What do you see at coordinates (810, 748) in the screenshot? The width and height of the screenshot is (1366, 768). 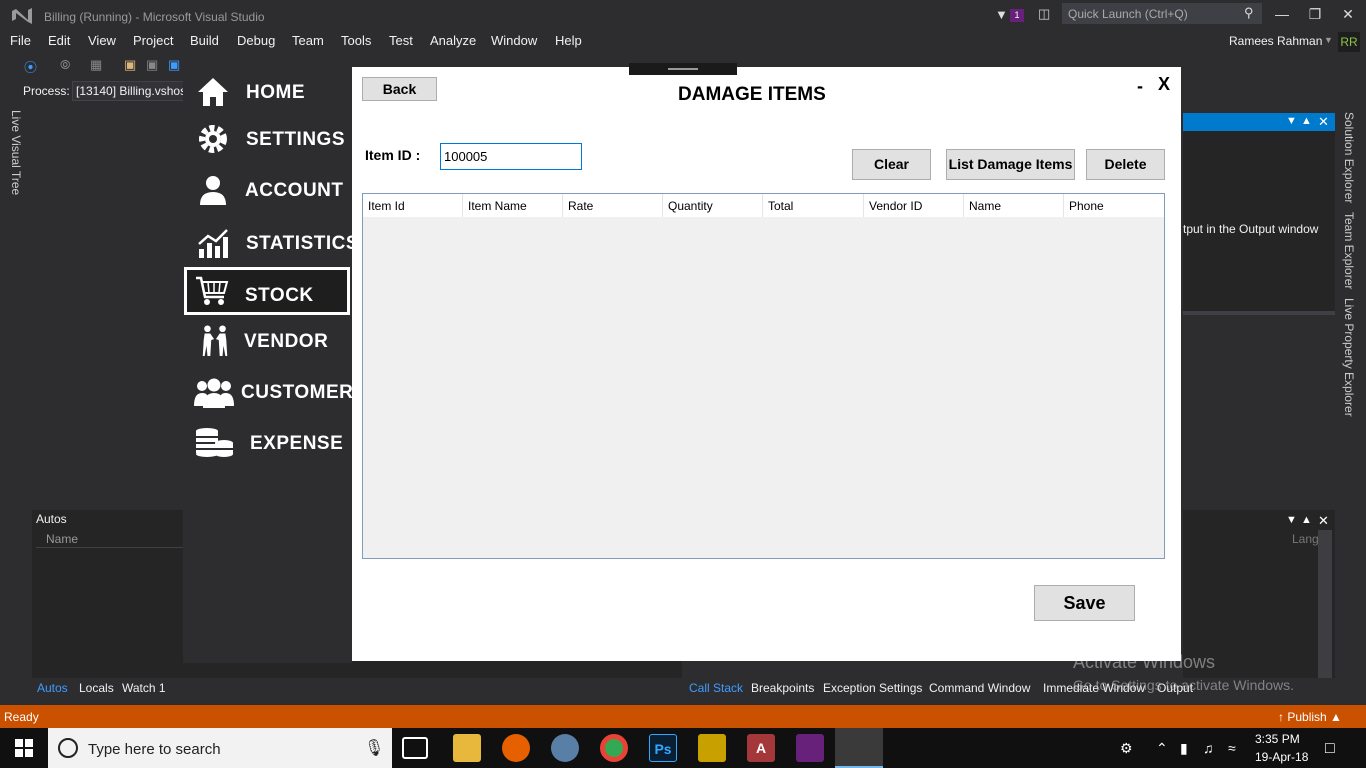 I see `visual-studio-taskbar-icon` at bounding box center [810, 748].